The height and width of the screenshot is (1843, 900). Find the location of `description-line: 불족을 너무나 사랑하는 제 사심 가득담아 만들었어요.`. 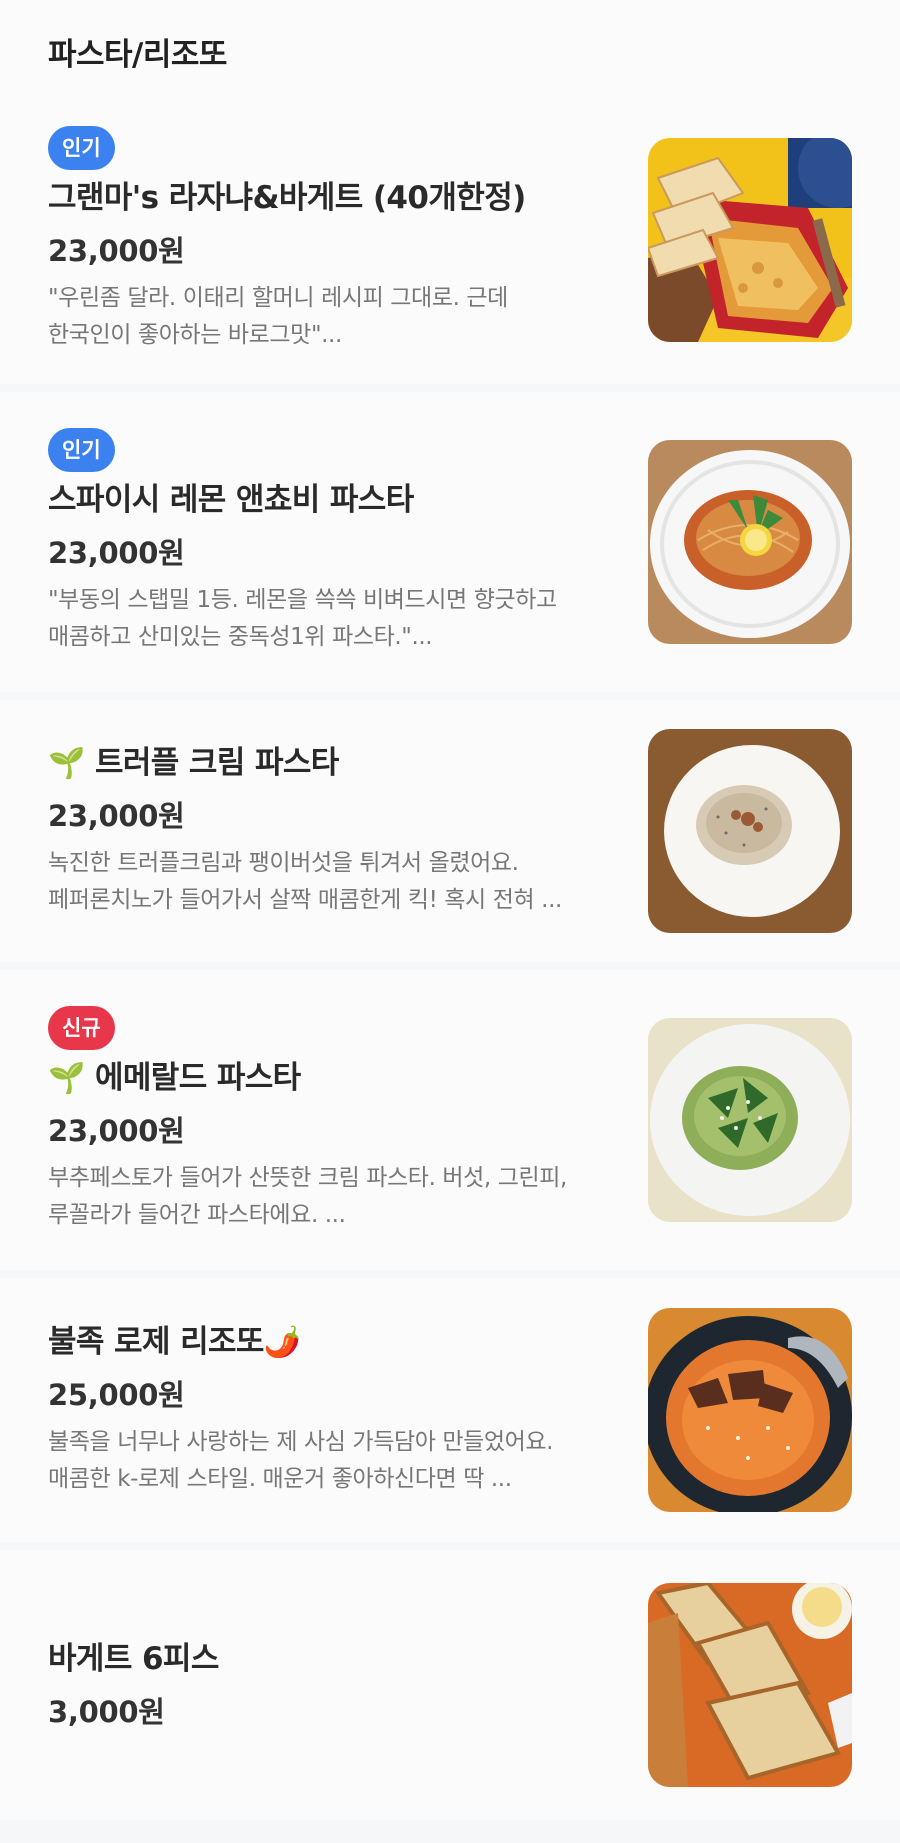

description-line: 불족을 너무나 사랑하는 제 사심 가득담아 만들었어요. is located at coordinates (301, 1442).